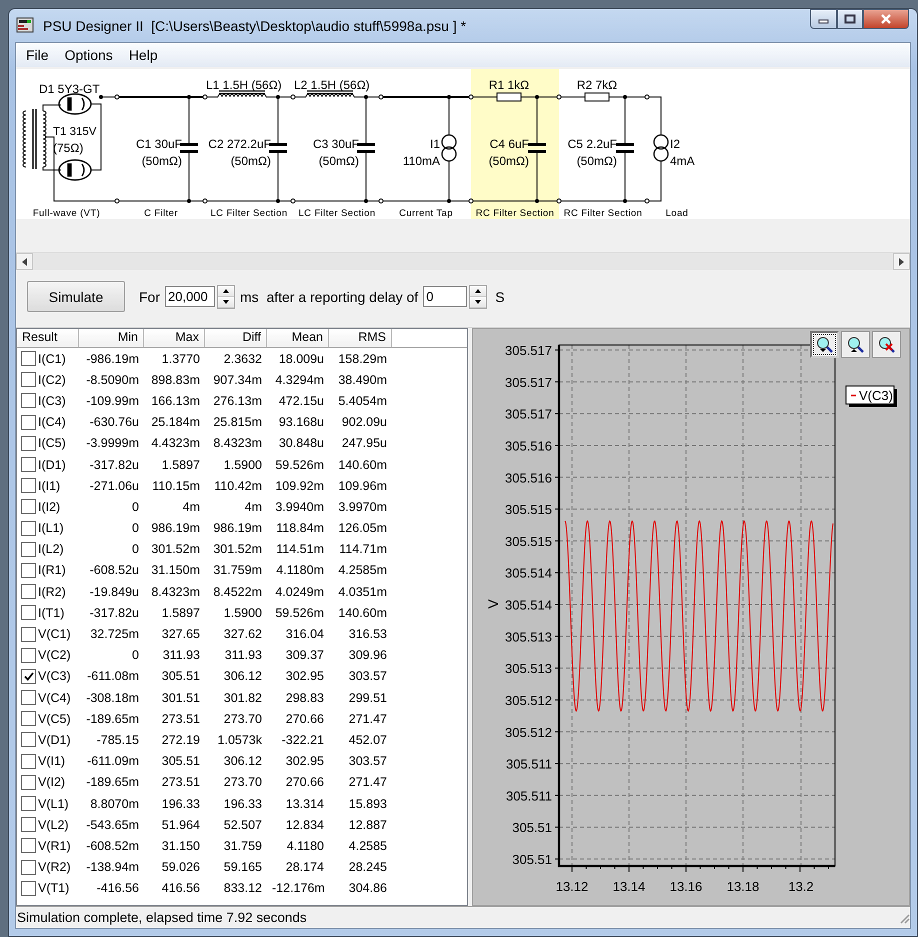  What do you see at coordinates (143, 55) in the screenshot?
I see `menu-item: Help` at bounding box center [143, 55].